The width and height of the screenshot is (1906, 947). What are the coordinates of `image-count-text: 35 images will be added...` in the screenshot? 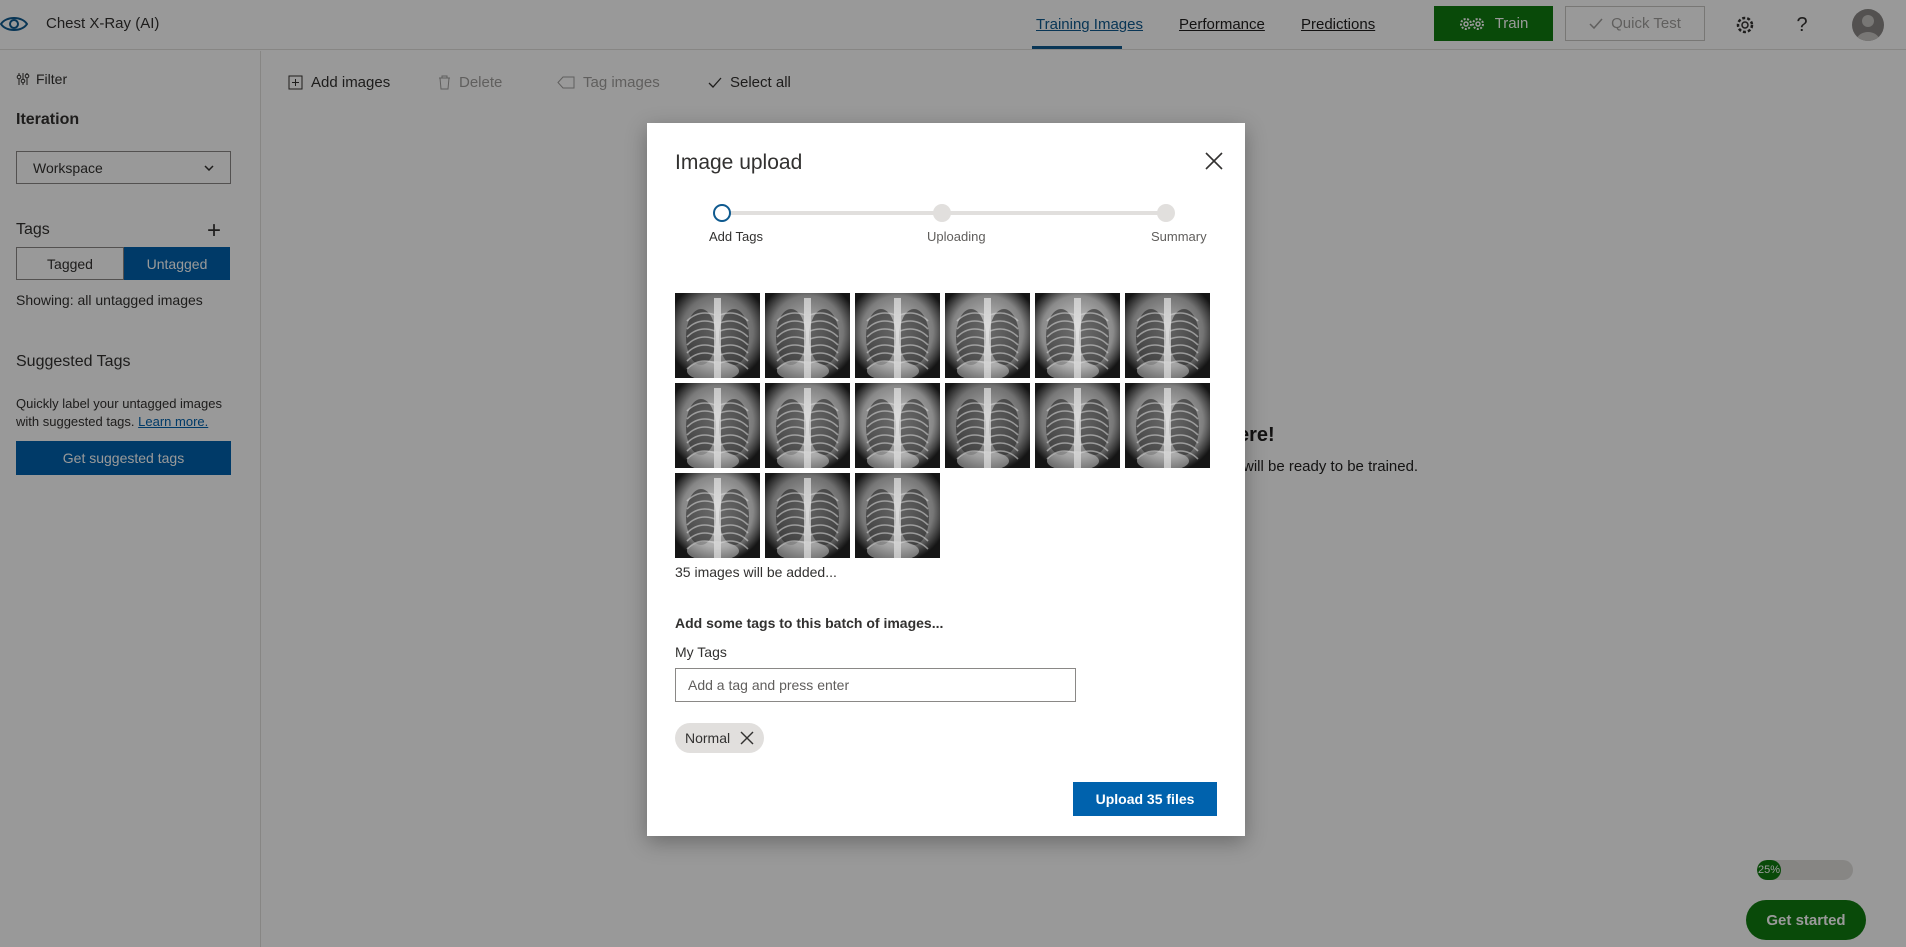 It's located at (756, 572).